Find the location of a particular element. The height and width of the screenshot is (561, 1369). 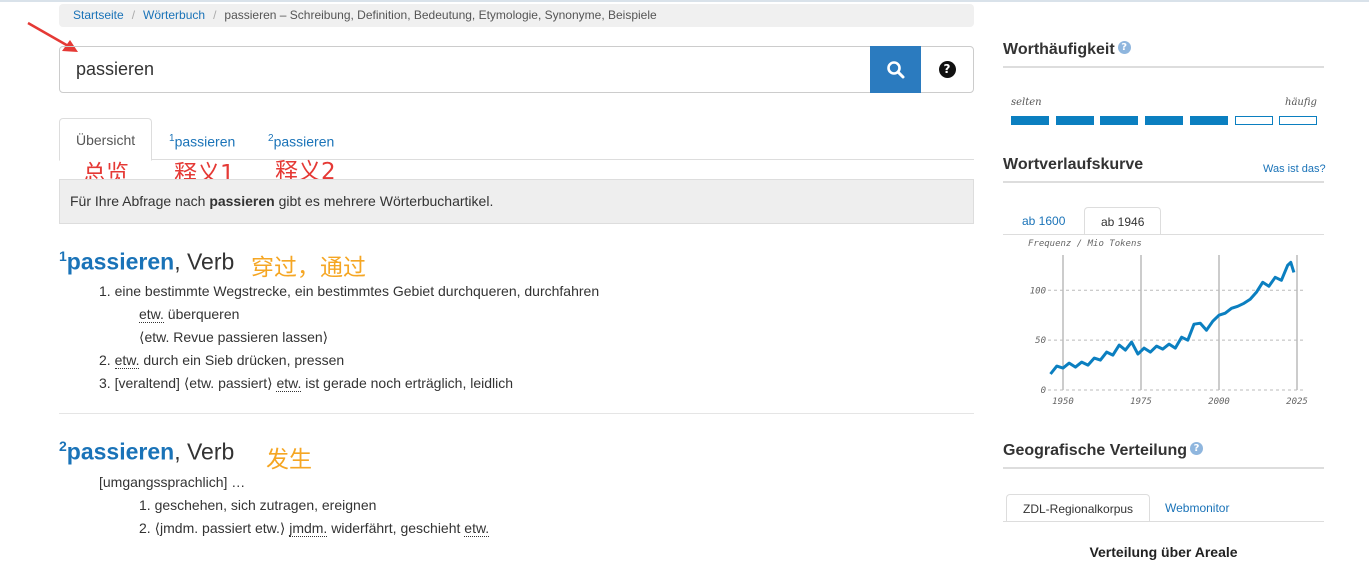

question-circle-icon: ? is located at coordinates (947, 69).